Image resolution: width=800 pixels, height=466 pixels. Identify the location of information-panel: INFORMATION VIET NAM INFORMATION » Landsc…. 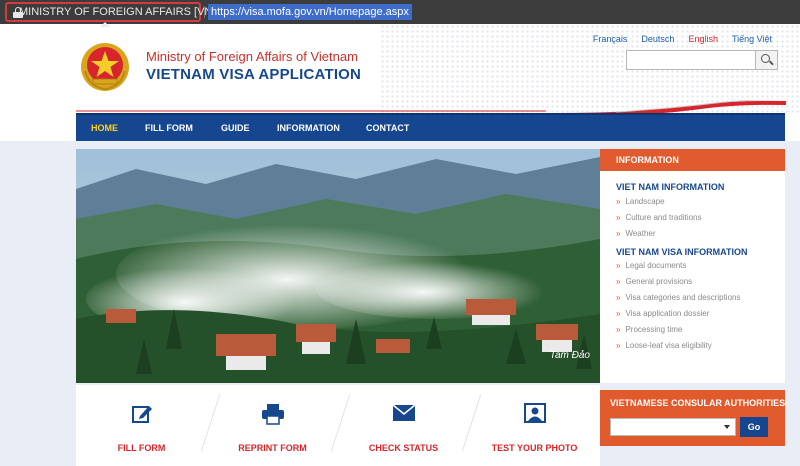
(692, 266).